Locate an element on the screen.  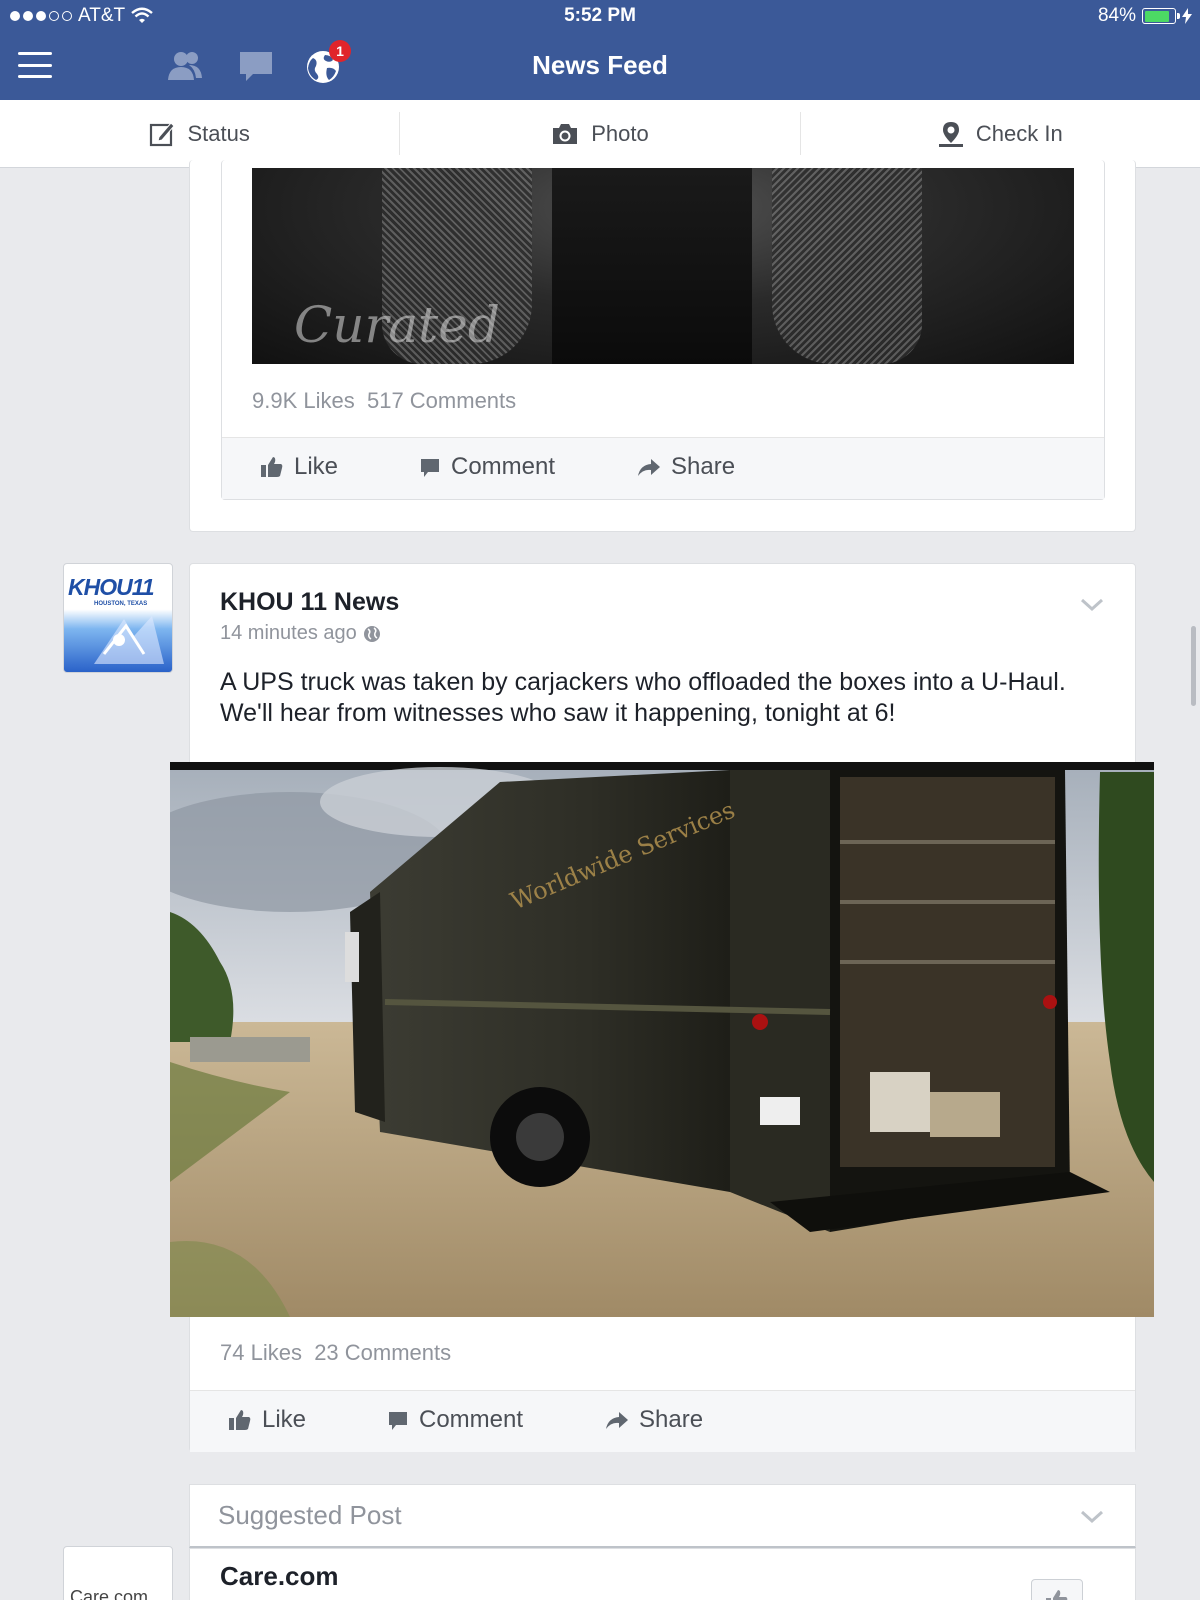
post-timestamp: 14 minutes ago is located at coordinates (300, 633).